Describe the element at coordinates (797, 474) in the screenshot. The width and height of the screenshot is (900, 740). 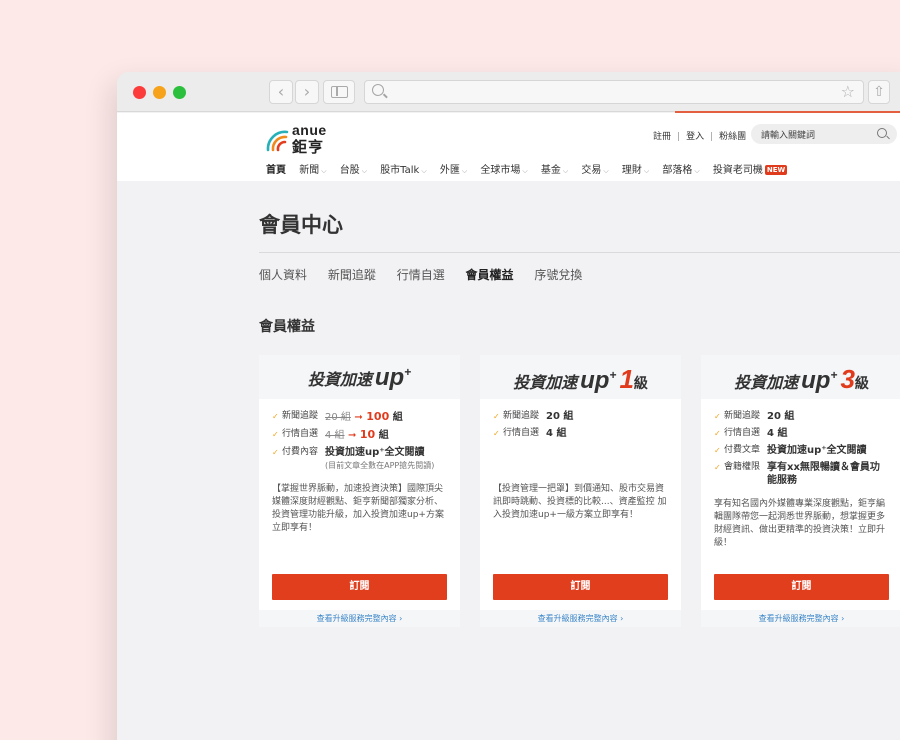
I see `feature-item: ✓ 會籍權限 享有xx無限暢讀＆會員功能服務` at that location.